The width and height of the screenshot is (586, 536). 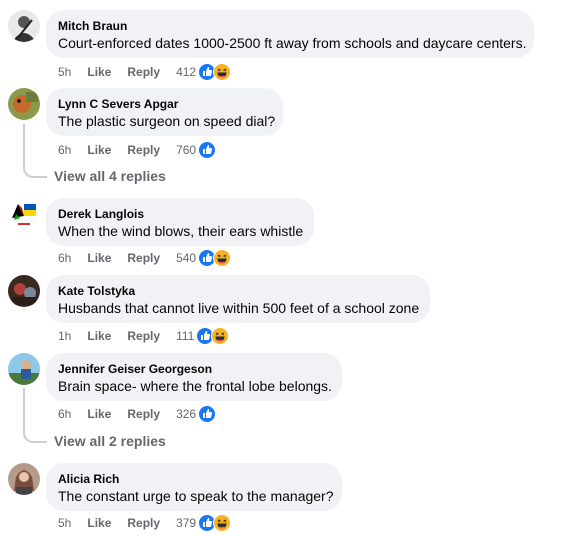 What do you see at coordinates (110, 176) in the screenshot?
I see `view-replies-link: View all 4 replies` at bounding box center [110, 176].